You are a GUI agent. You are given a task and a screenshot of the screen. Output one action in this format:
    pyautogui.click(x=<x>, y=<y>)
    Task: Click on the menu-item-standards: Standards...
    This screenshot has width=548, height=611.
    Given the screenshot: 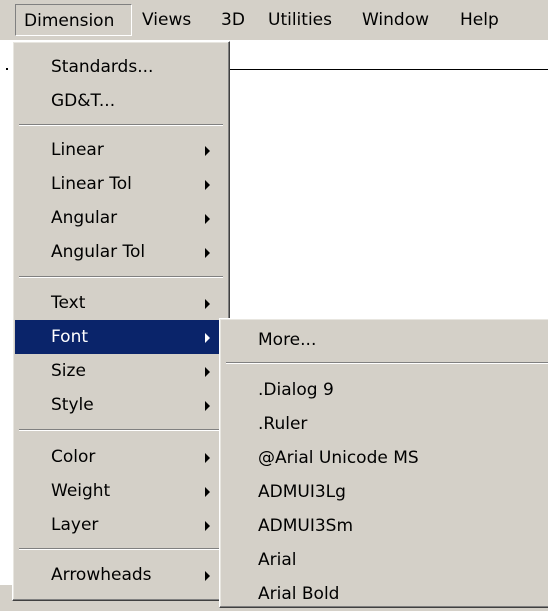 What is the action you would take?
    pyautogui.click(x=121, y=67)
    